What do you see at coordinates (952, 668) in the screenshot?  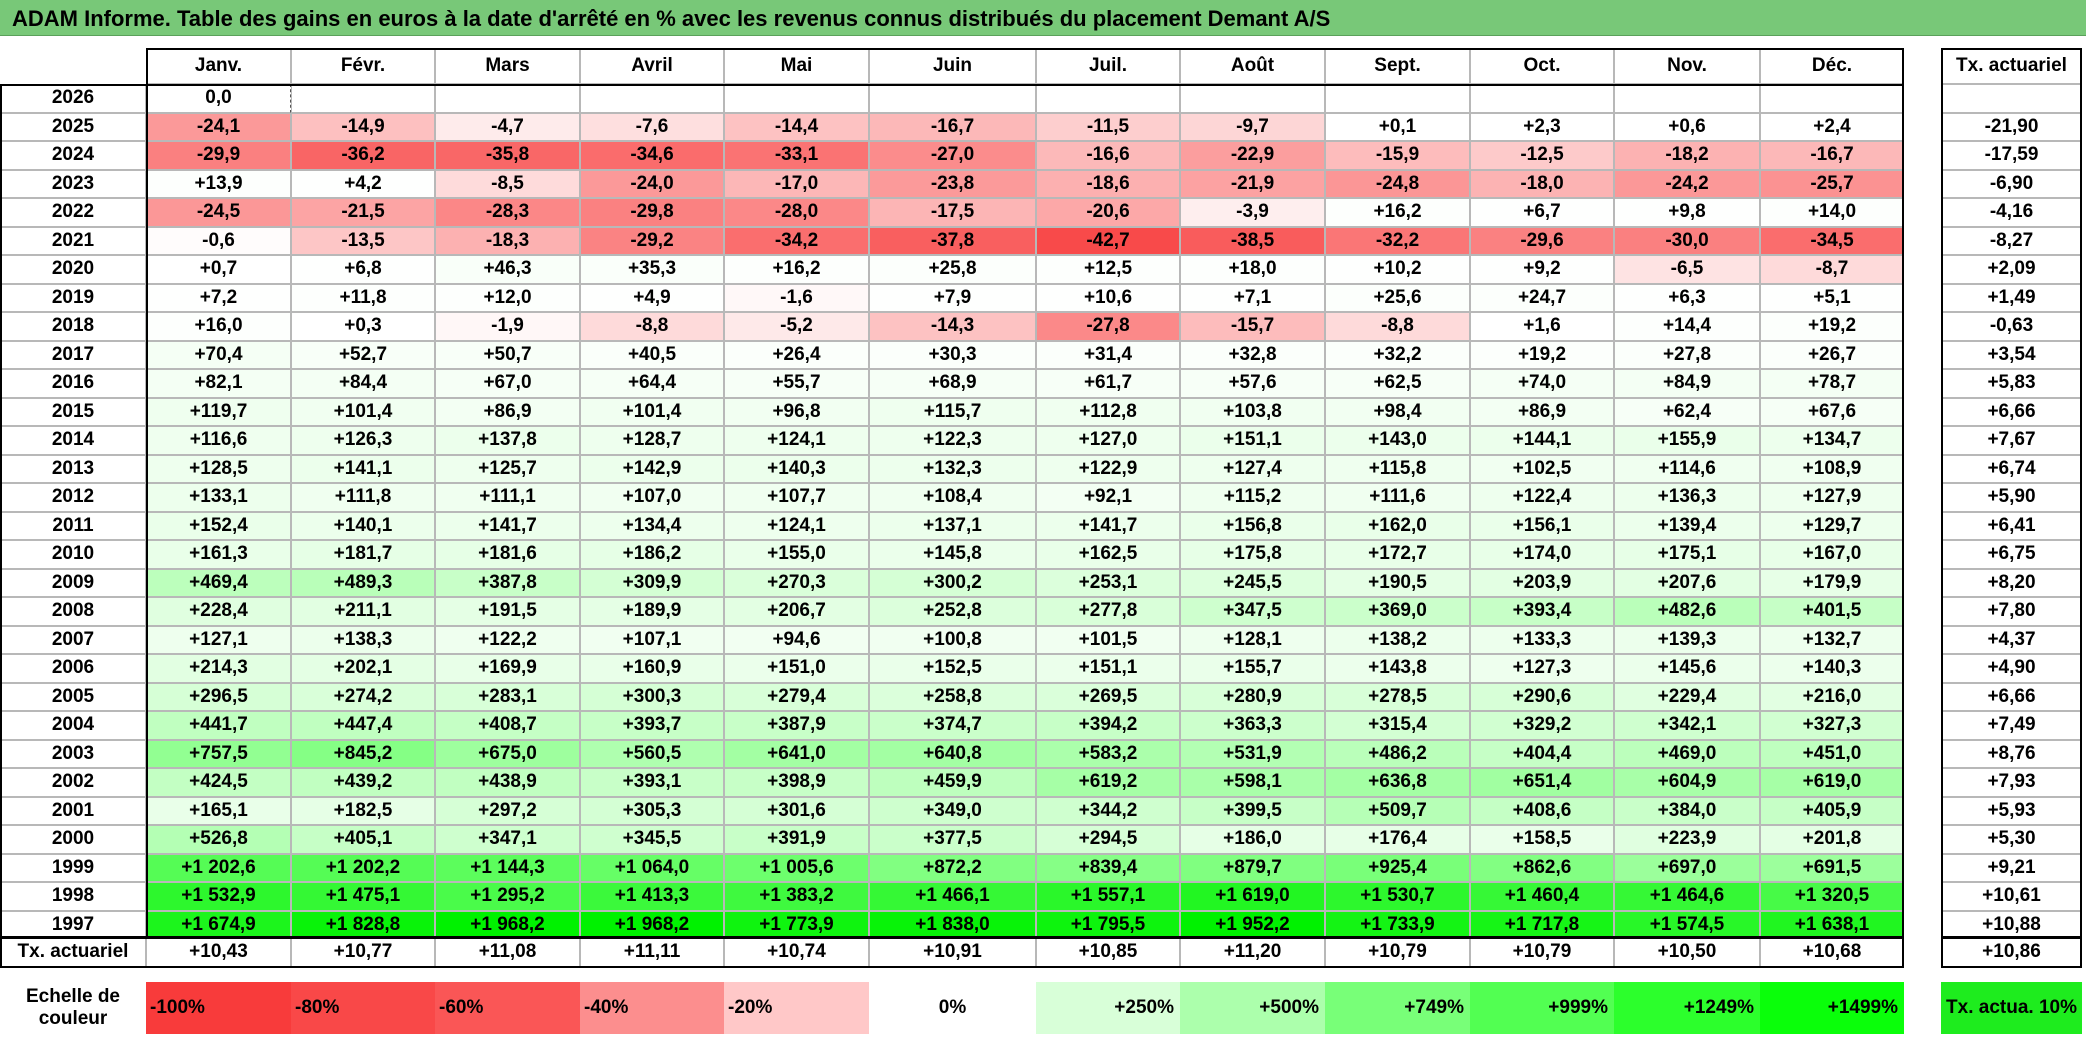 I see `value-cell: +152,5` at bounding box center [952, 668].